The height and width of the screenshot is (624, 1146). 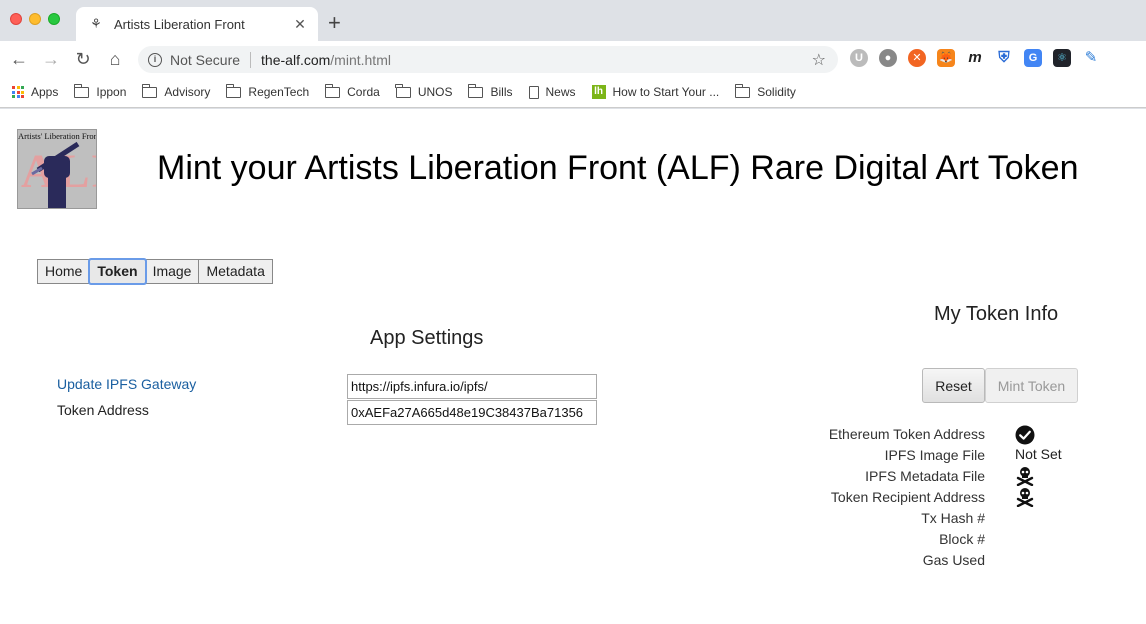 I want to click on shield-icon: ⛨, so click(x=1004, y=58).